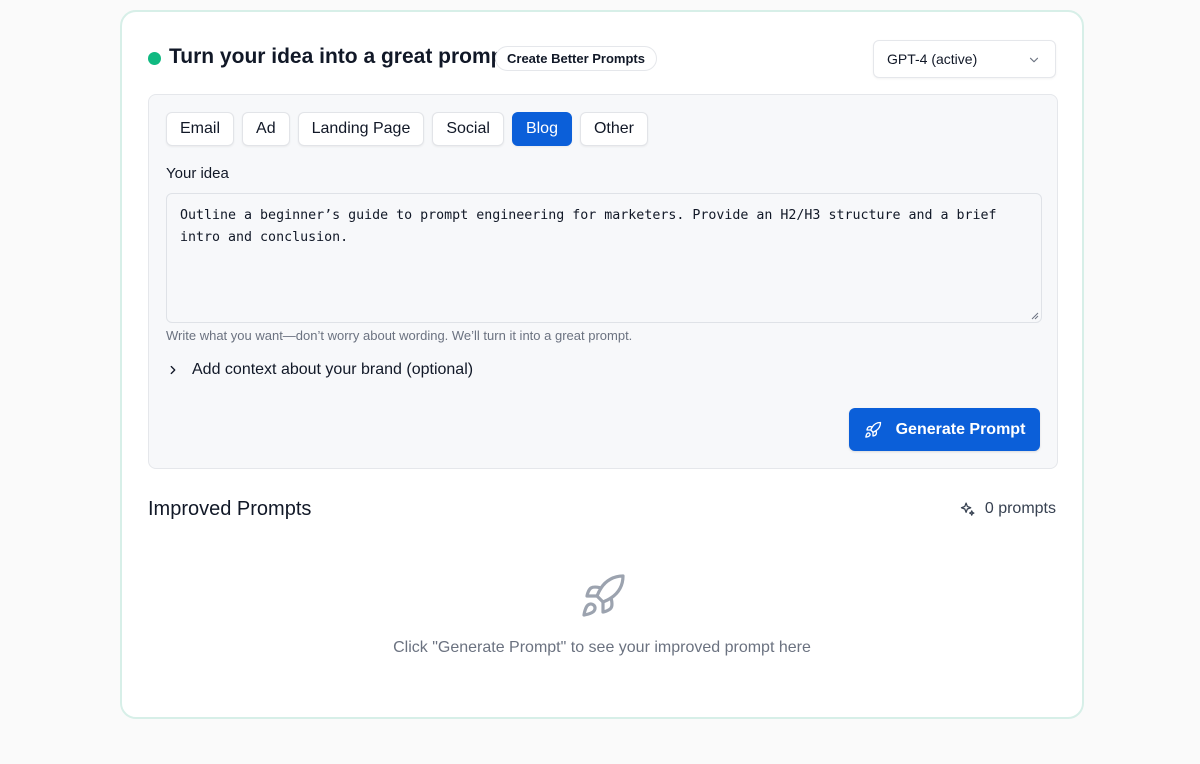 This screenshot has height=764, width=1200. Describe the element at coordinates (967, 508) in the screenshot. I see `sparkles-icon` at that location.